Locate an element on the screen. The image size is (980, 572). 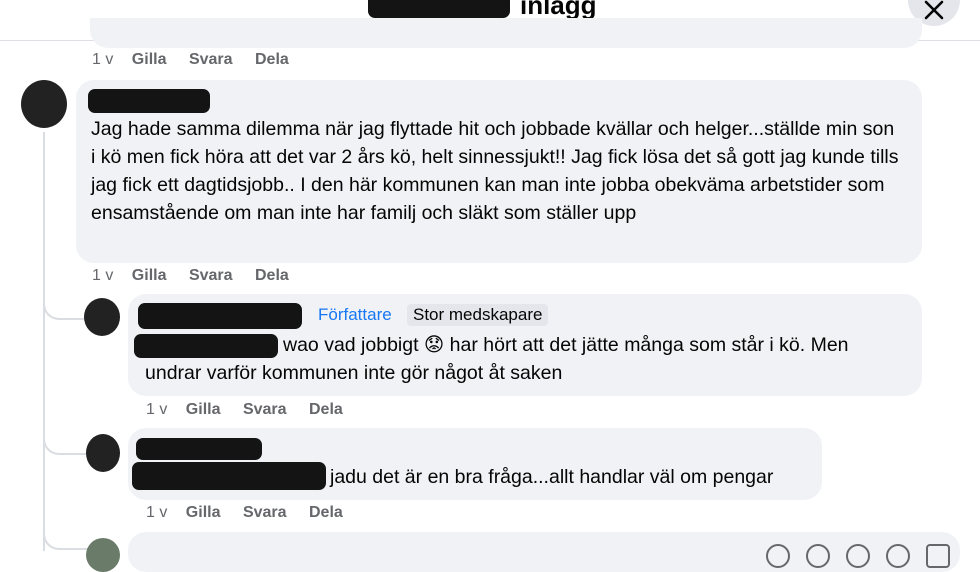
gif-icon is located at coordinates (858, 556).